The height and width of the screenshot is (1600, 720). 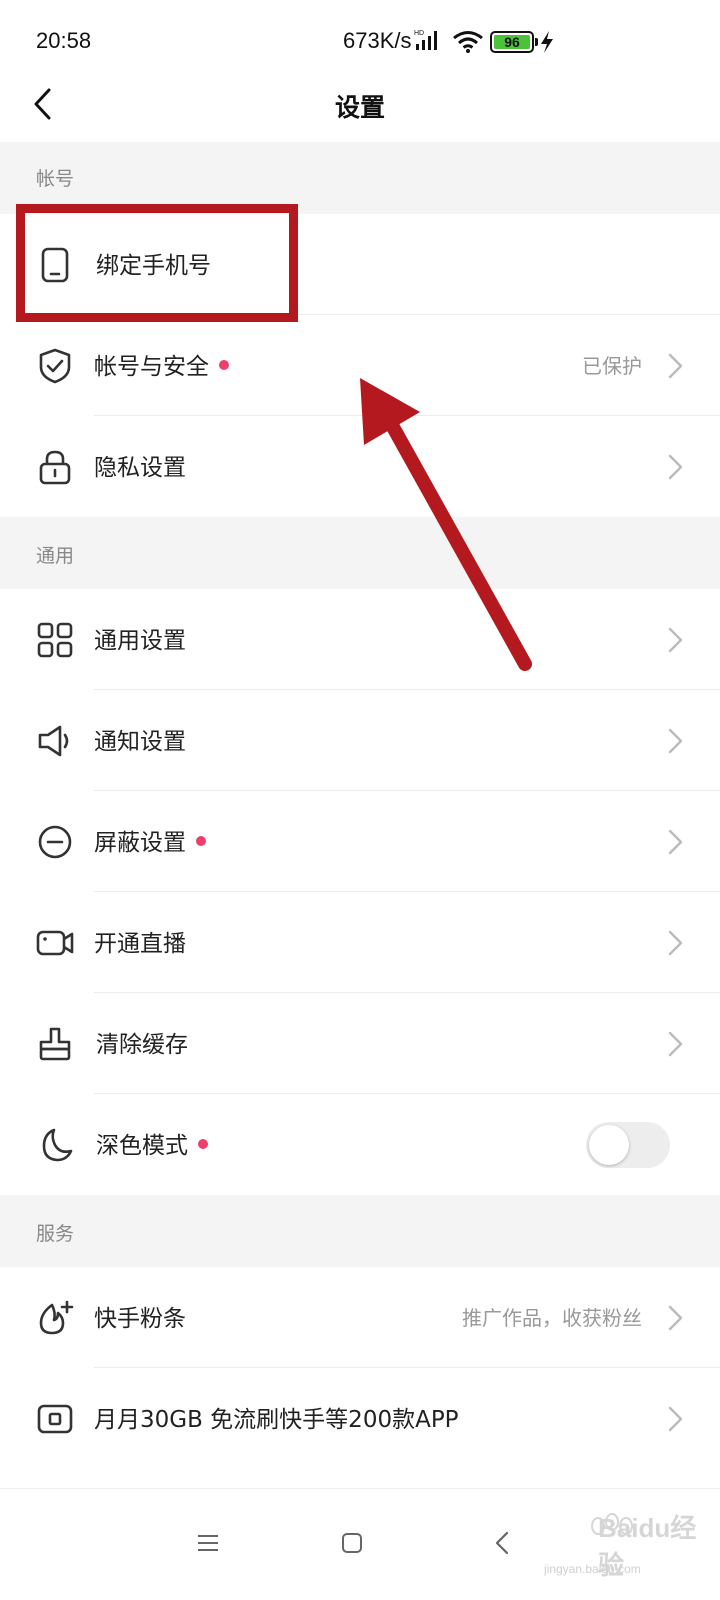 What do you see at coordinates (157, 263) in the screenshot?
I see `annotation-highlight-box` at bounding box center [157, 263].